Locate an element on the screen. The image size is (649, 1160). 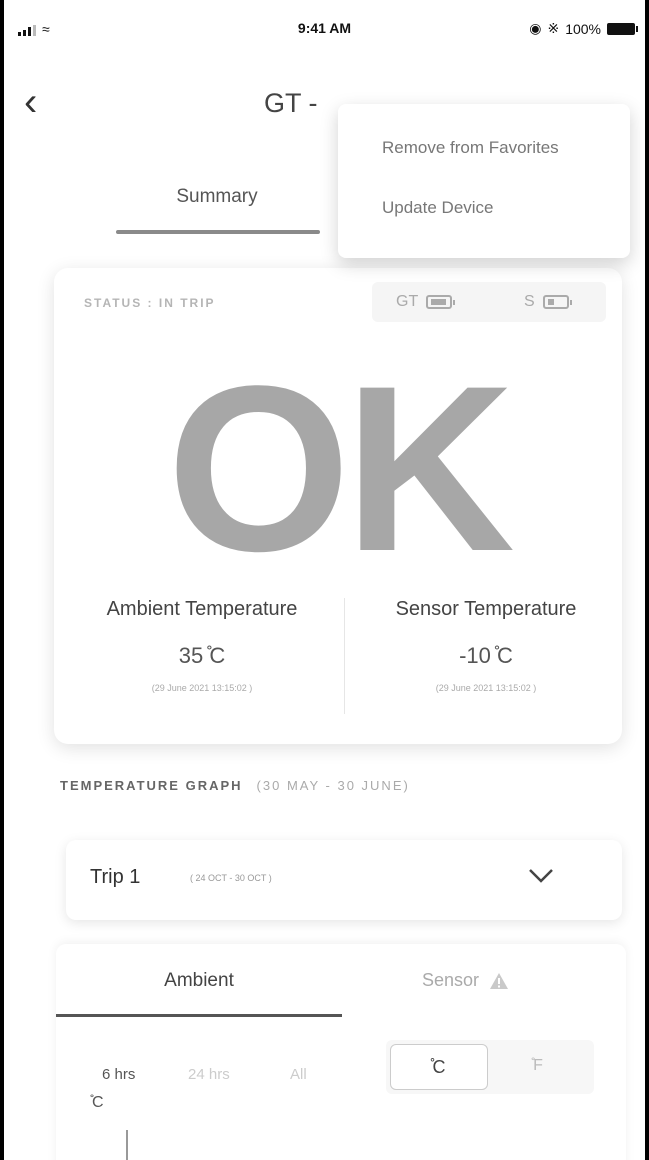
sensor-label: Sensor Temperature is located at coordinates (486, 609).